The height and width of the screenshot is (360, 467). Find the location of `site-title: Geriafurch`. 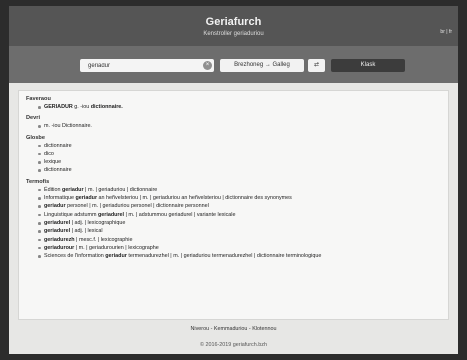

site-title: Geriafurch is located at coordinates (233, 17).